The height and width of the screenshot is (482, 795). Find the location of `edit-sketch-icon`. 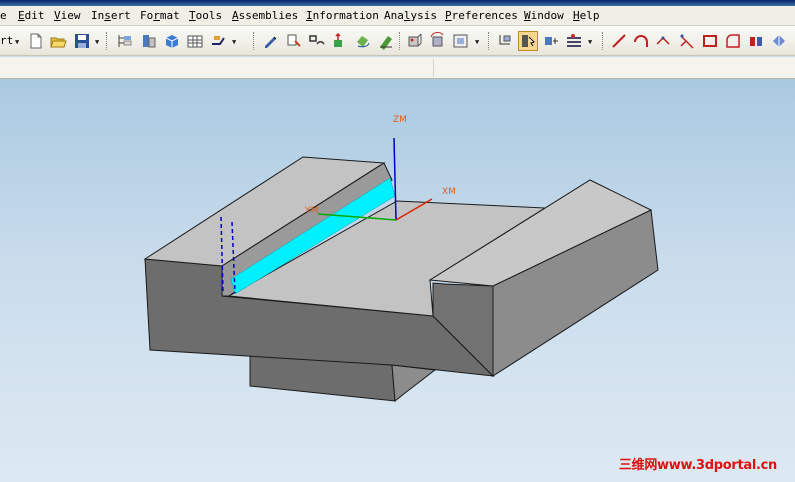

edit-sketch-icon is located at coordinates (386, 41).